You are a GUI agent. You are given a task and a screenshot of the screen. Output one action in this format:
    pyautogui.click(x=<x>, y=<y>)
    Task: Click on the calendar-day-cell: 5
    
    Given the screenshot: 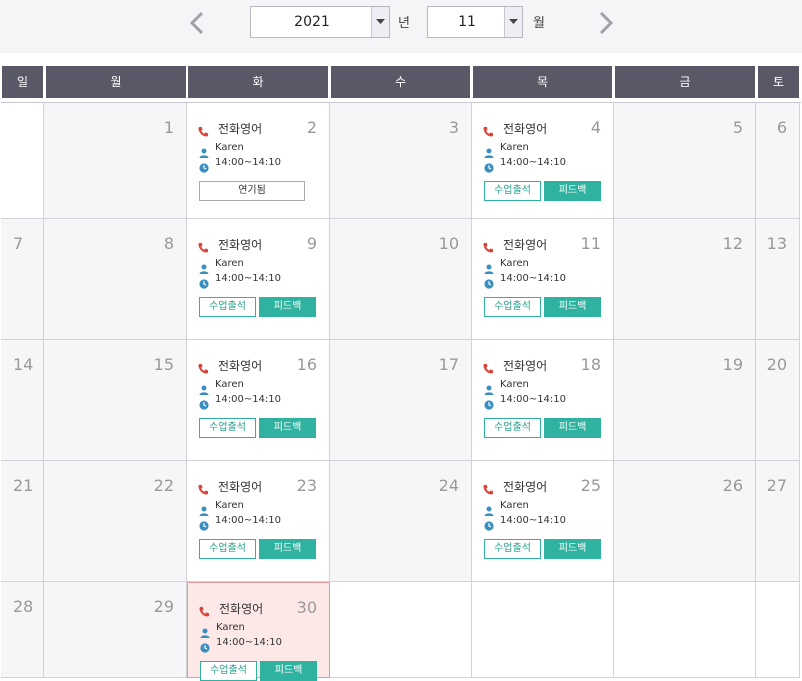 What is the action you would take?
    pyautogui.click(x=685, y=161)
    